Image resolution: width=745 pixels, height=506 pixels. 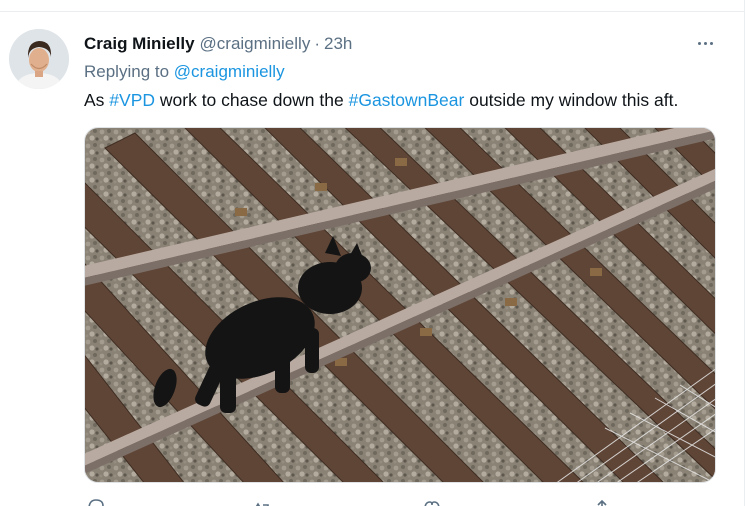 I want to click on avatar-image, so click(x=39, y=59).